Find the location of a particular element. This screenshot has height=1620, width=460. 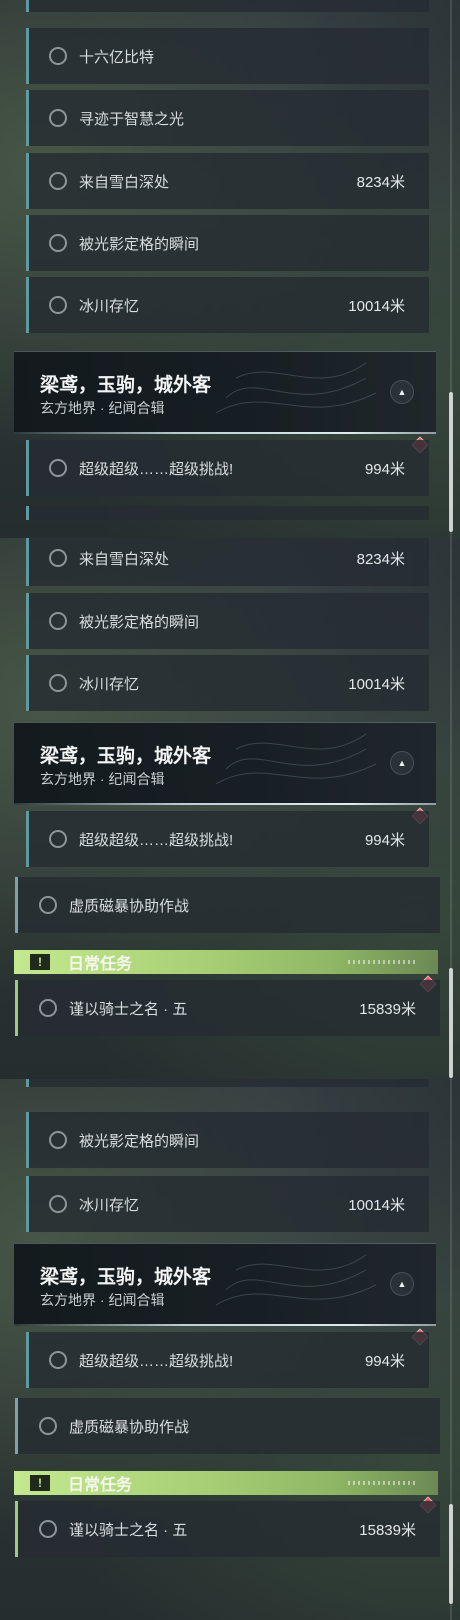

quest-name: 十六亿比特 is located at coordinates (117, 57).